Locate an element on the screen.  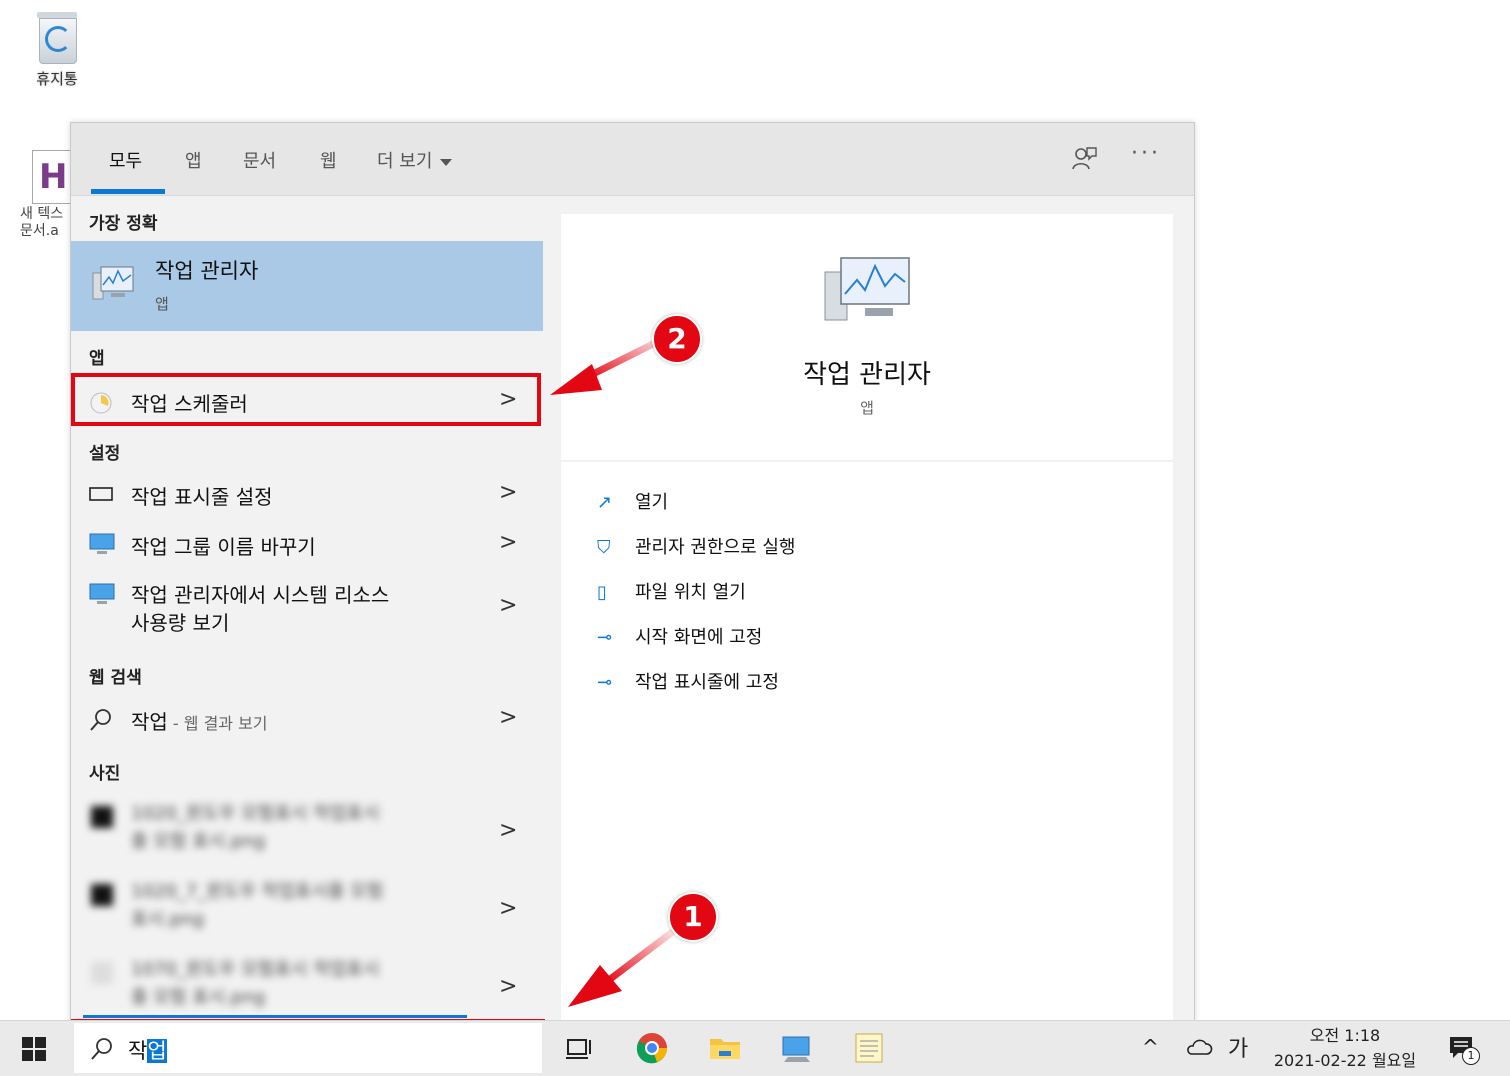
section-photos: 사진 is located at coordinates (105, 774).